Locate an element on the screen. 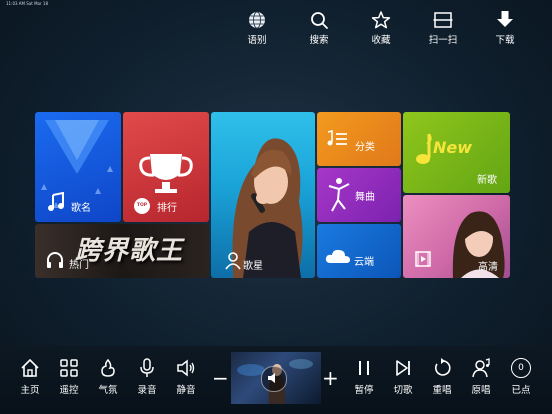 The height and width of the screenshot is (414, 552). nav-language-label: 语别 is located at coordinates (257, 40).